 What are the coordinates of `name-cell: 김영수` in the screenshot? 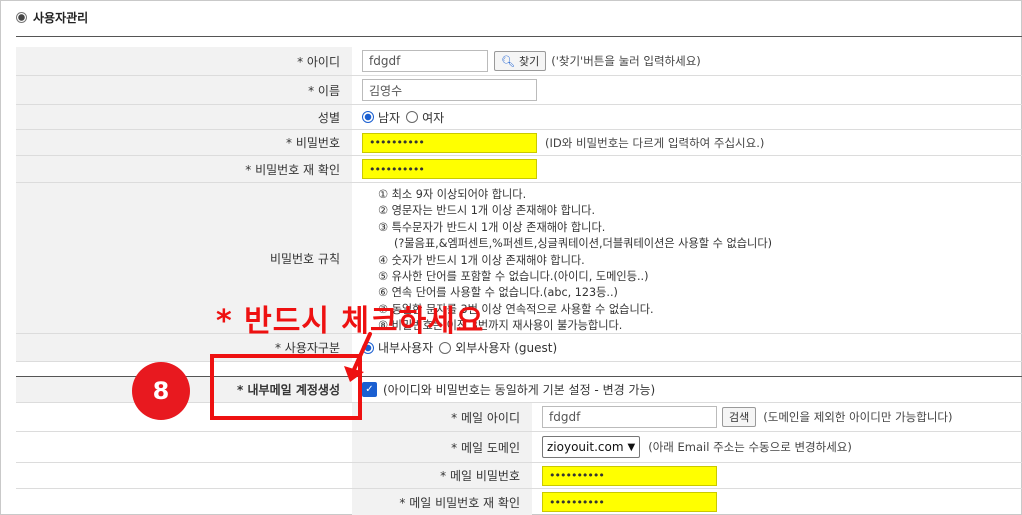 It's located at (687, 90).